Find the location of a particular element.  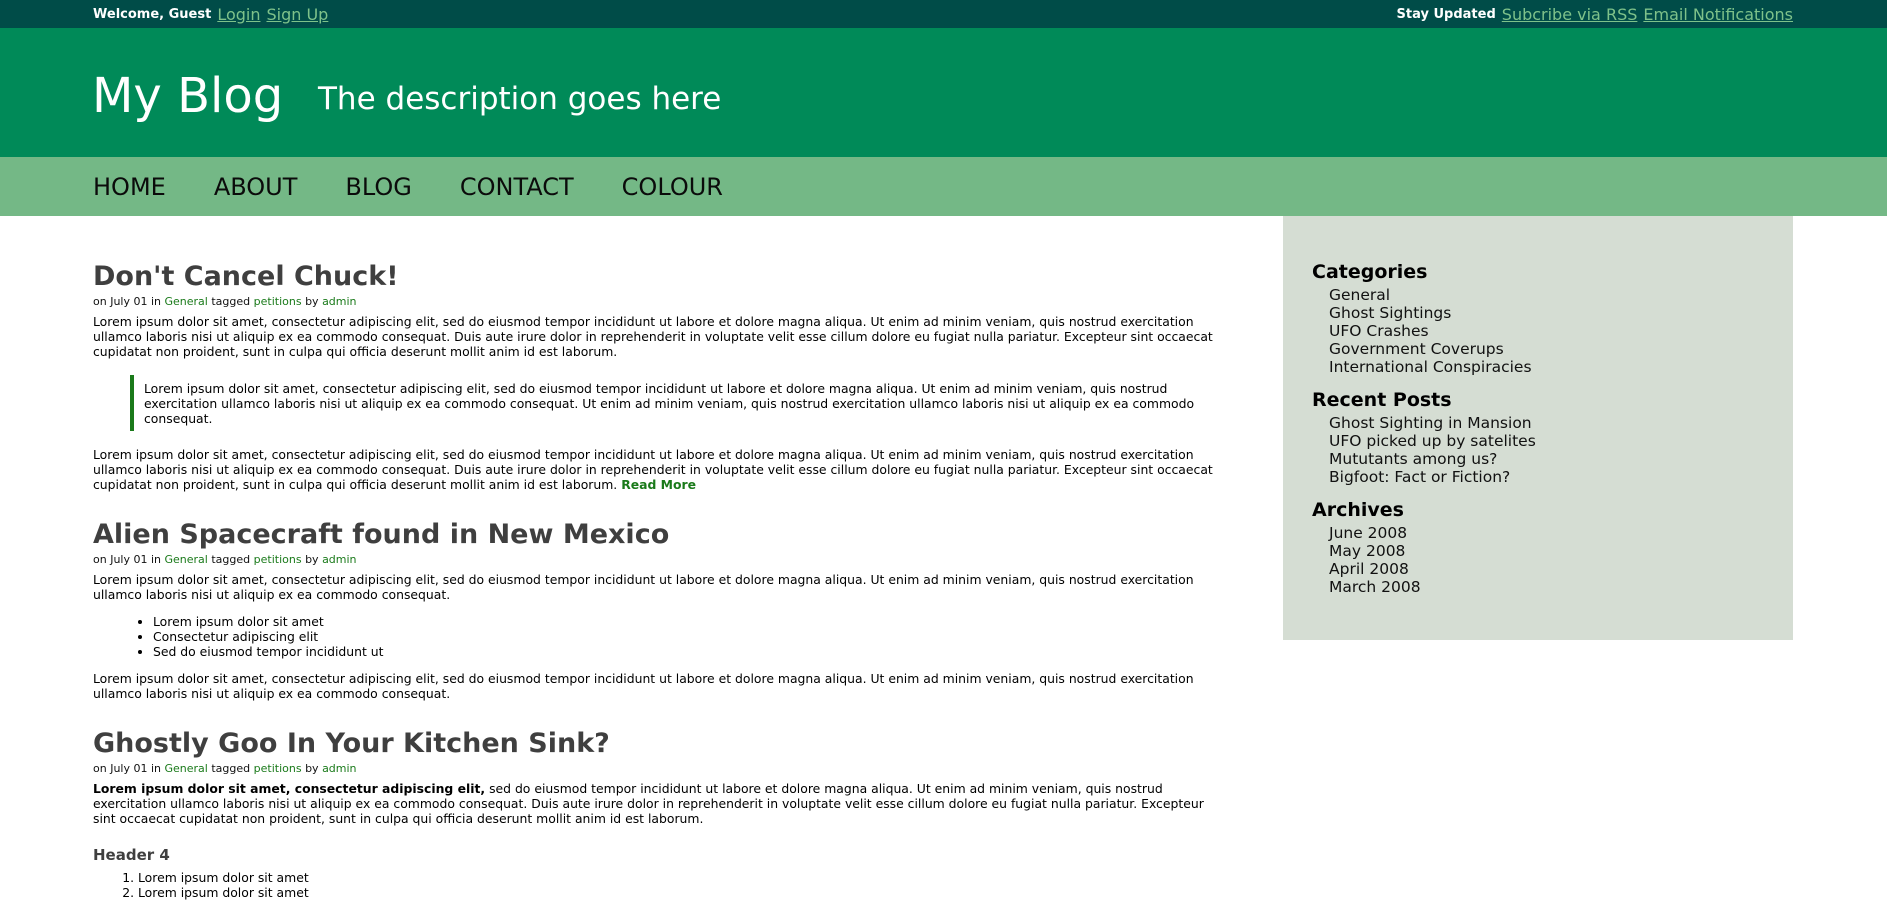

archive-link: March 2008 is located at coordinates (1375, 587).